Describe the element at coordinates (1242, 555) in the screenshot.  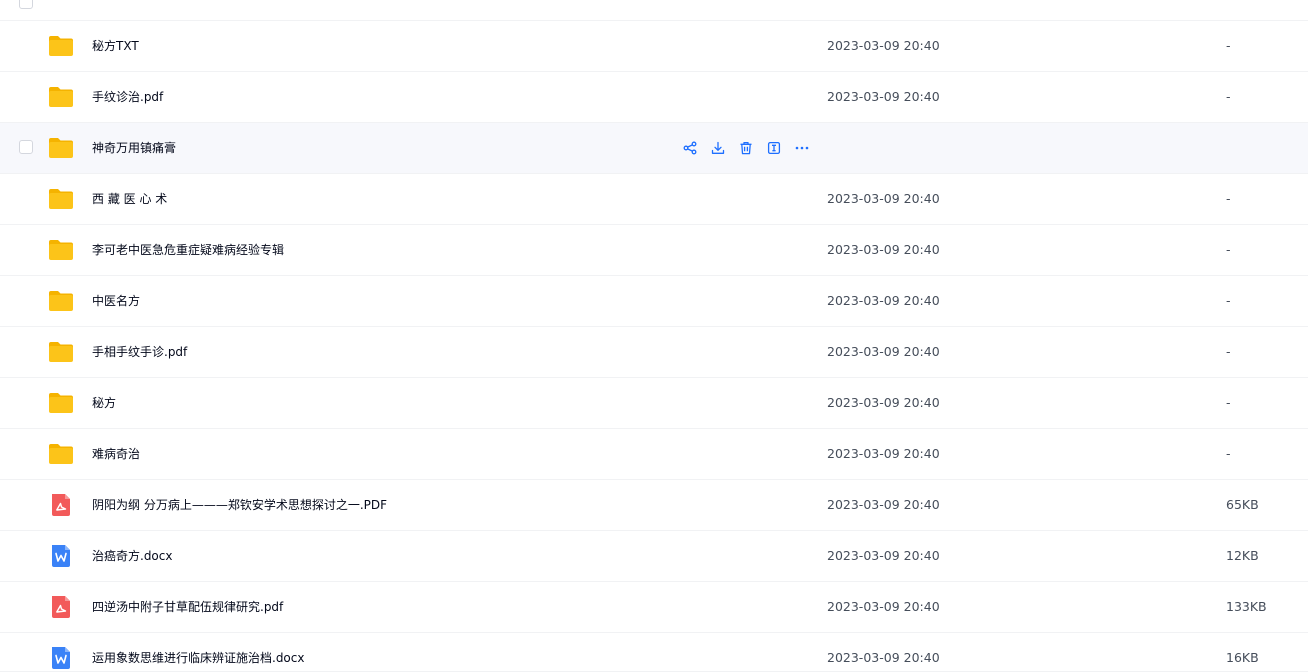
I see `file-size: 12KB` at that location.